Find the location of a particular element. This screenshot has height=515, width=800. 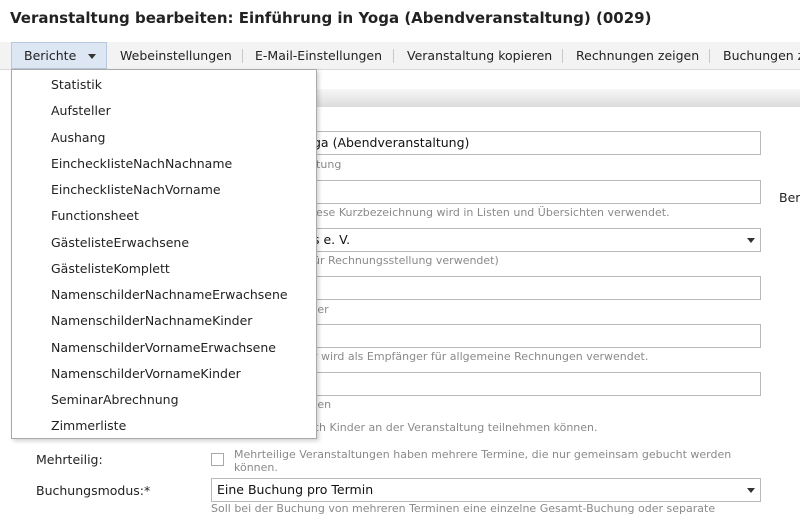

mehrteilig-hint-line-2: können. is located at coordinates (256, 467).